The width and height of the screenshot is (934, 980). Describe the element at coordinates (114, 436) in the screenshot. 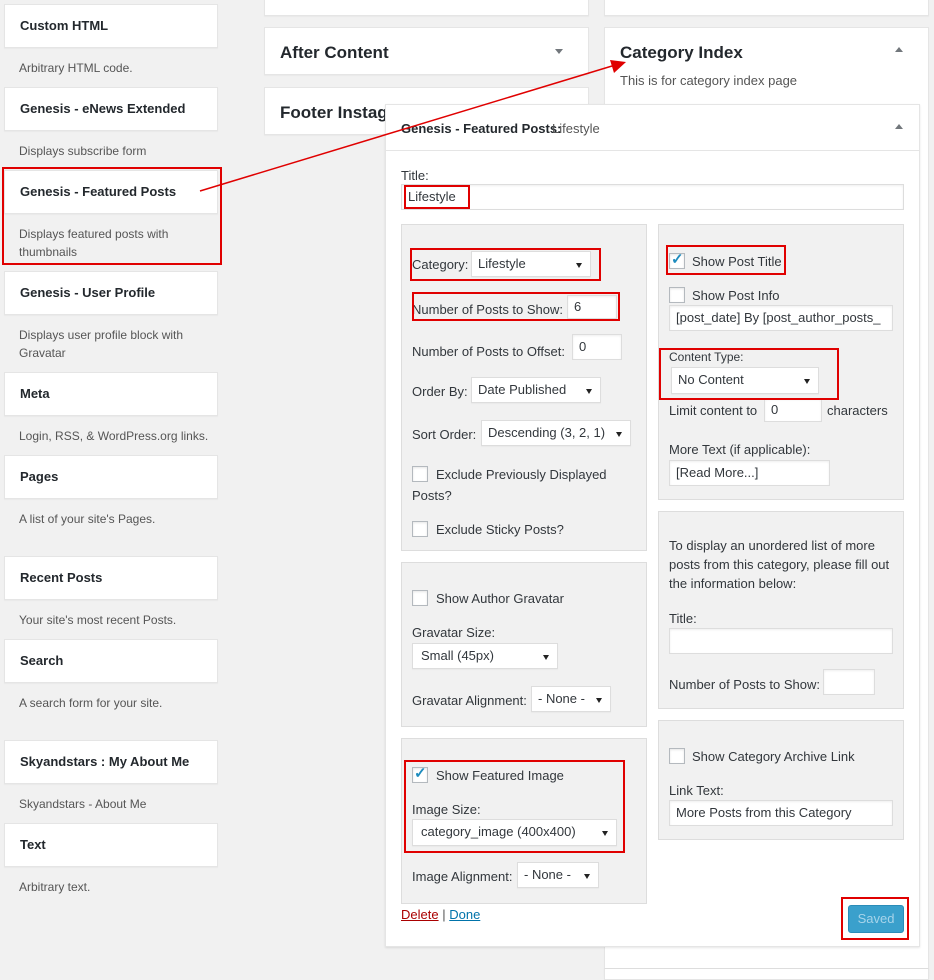

I see `widget-desc: Login, RSS, & WordPress.org links.` at that location.